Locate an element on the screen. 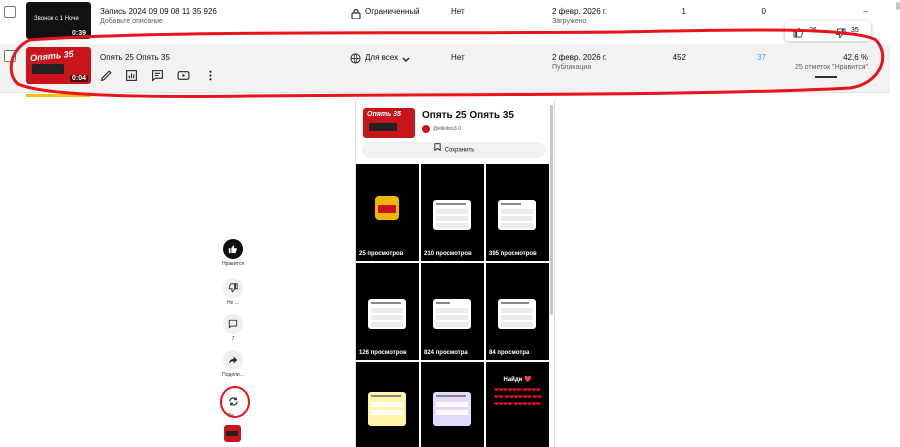 Image resolution: width=900 pixels, height=447 pixels. slot-window is located at coordinates (387, 209).